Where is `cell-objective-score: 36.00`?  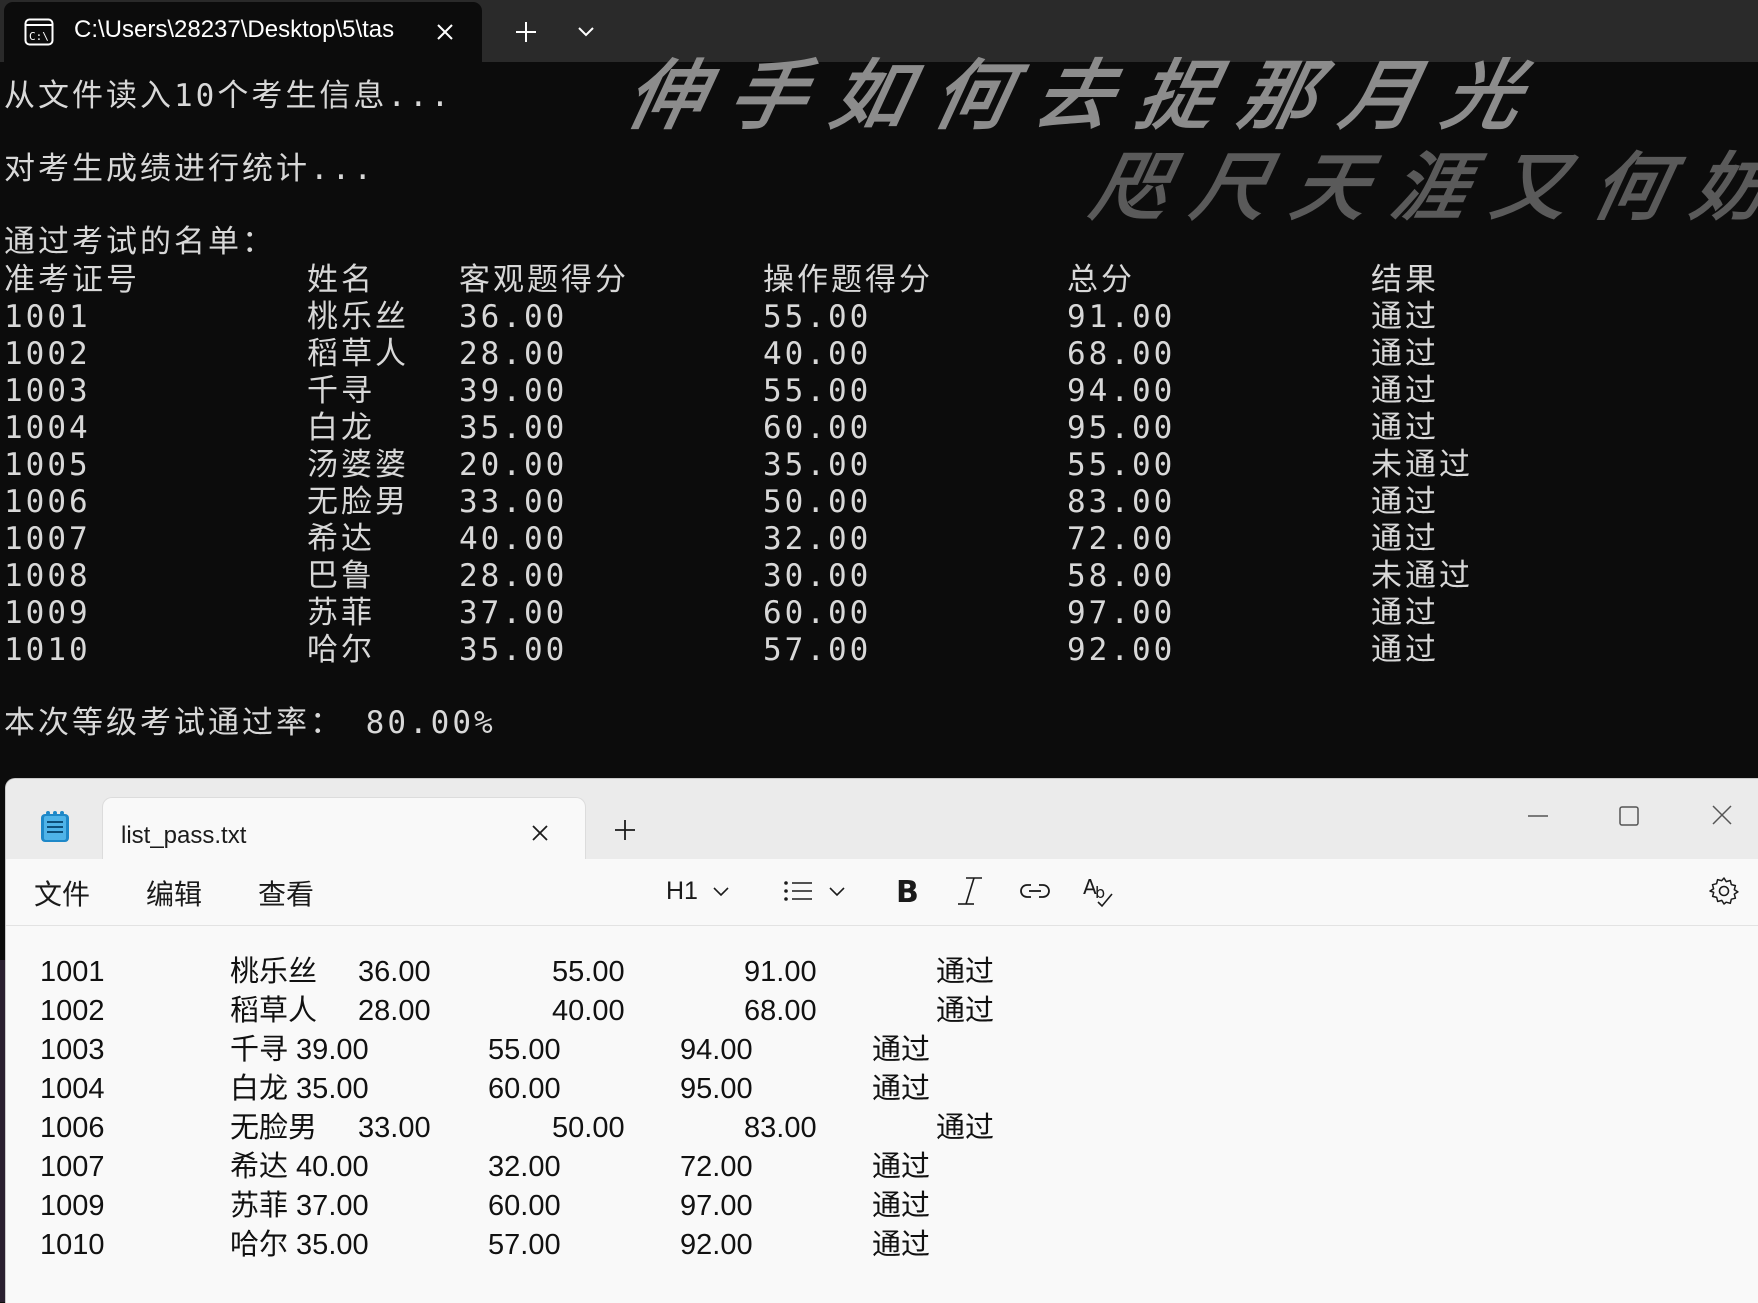 cell-objective-score: 36.00 is located at coordinates (513, 317).